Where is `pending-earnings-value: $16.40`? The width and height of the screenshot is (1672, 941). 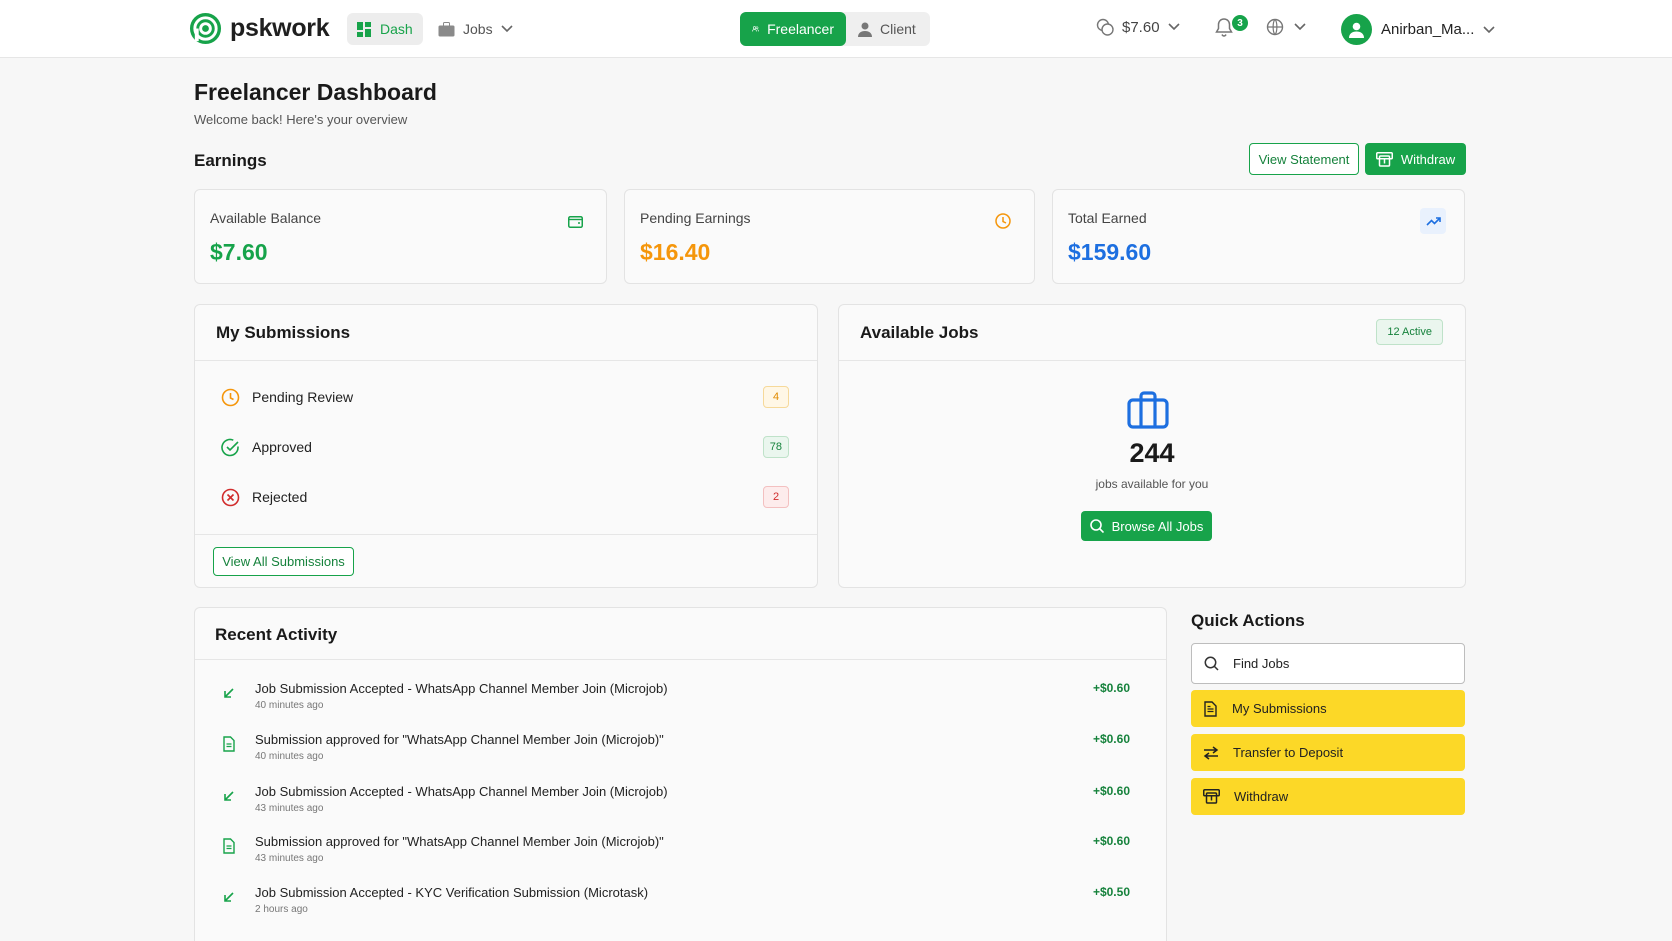 pending-earnings-value: $16.40 is located at coordinates (675, 252).